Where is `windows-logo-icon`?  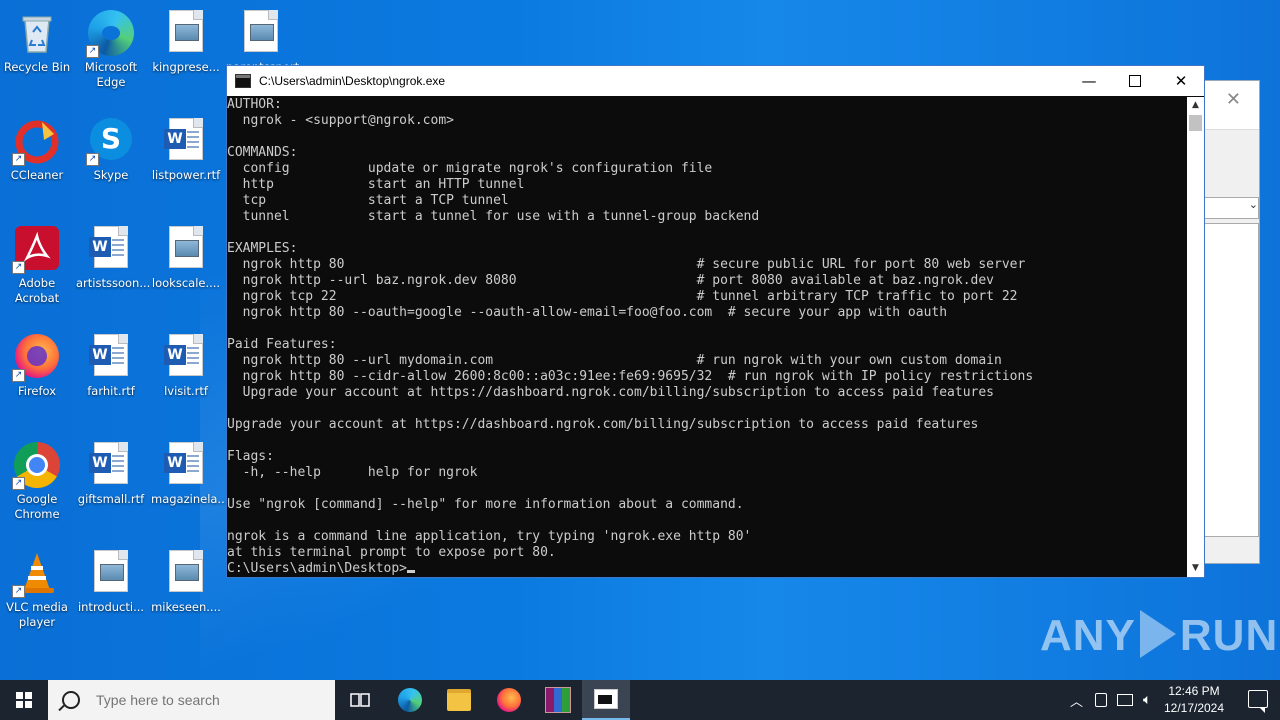 windows-logo-icon is located at coordinates (24, 700).